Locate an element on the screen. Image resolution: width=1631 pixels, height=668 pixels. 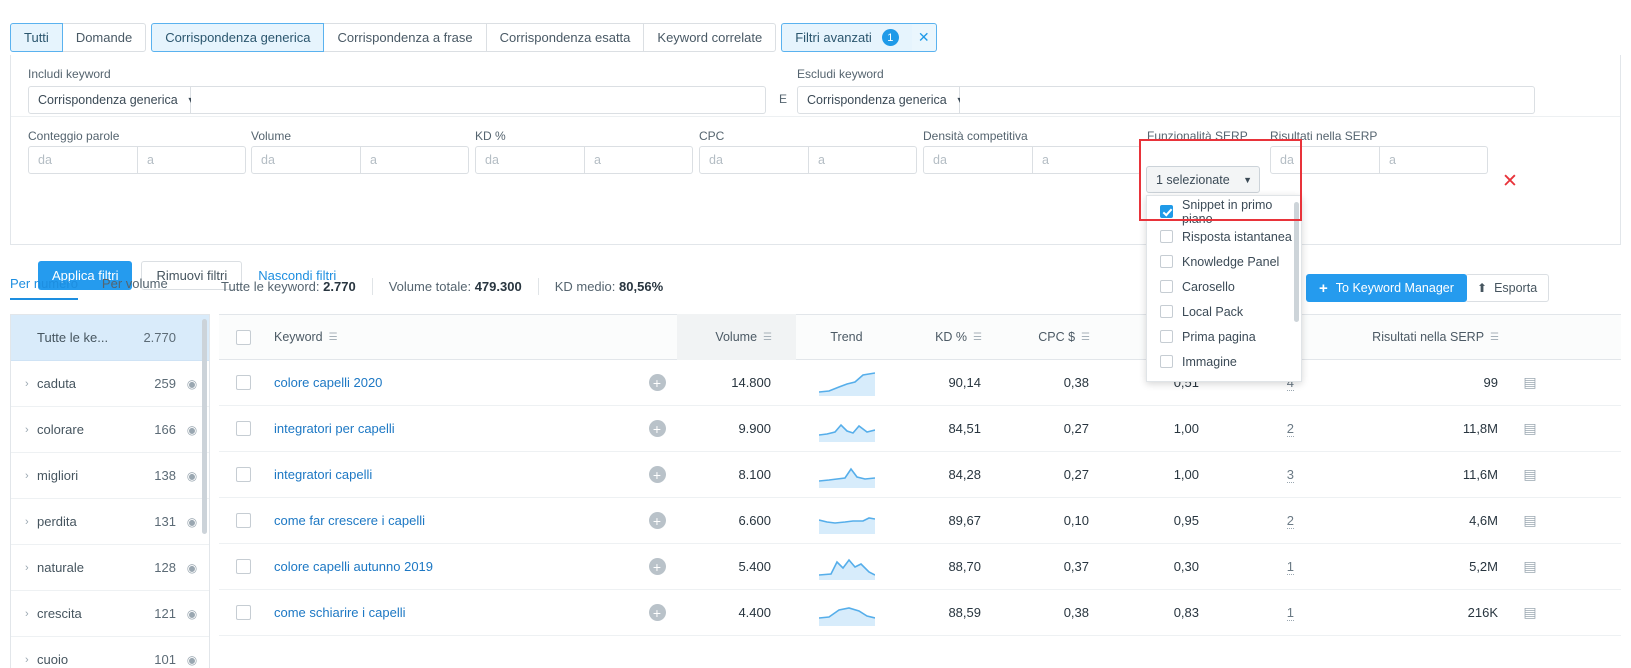
th-volume: Volume ☰ is located at coordinates (736, 337).